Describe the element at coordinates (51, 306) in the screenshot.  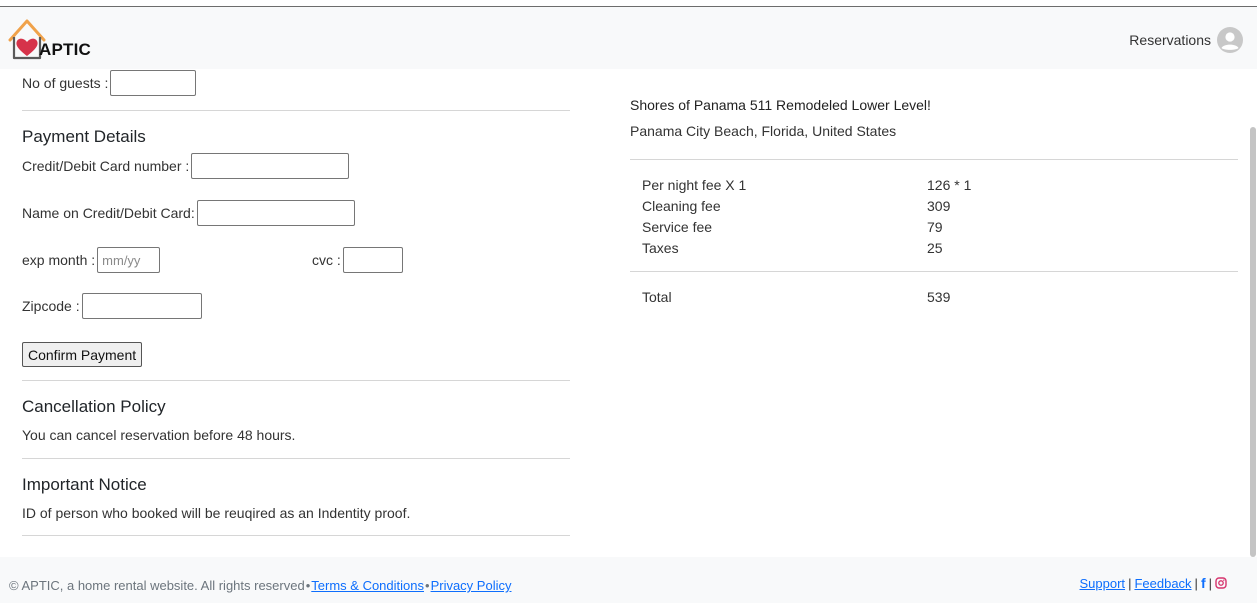
I see `zipcode-label: Zipcode :` at that location.